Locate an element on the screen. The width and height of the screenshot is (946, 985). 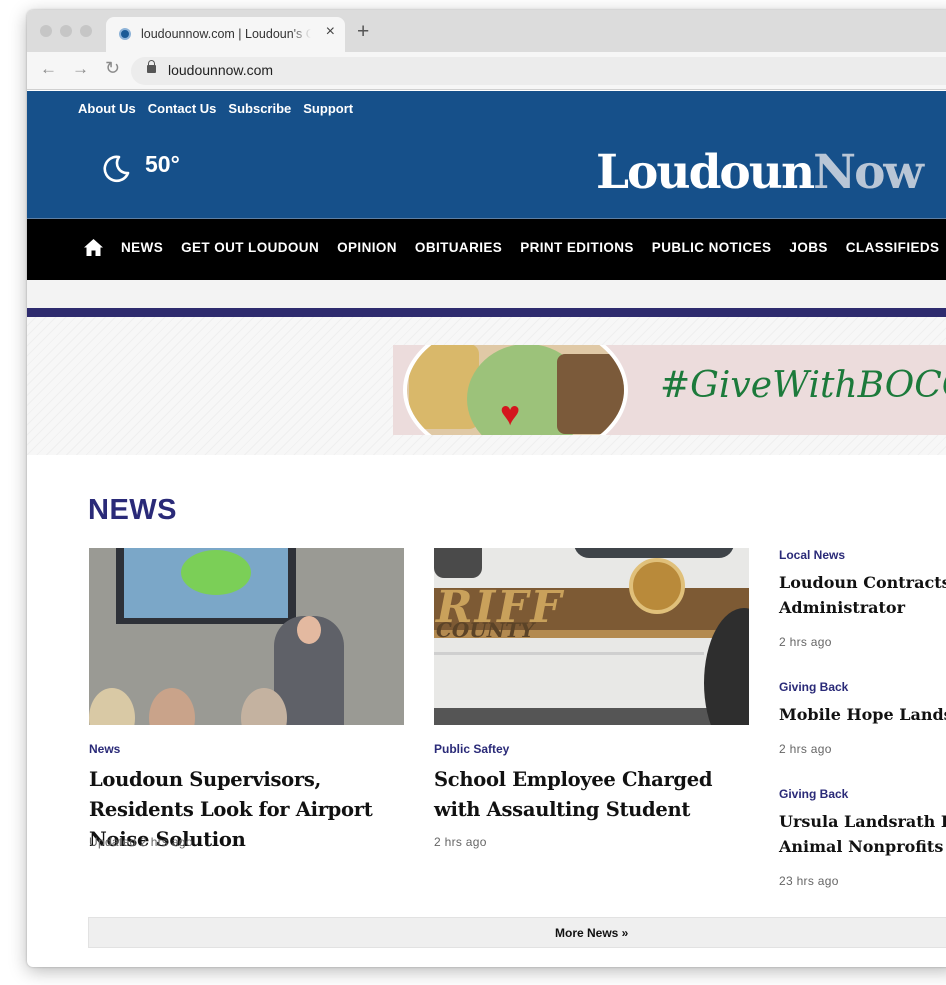
headline-line: Mobile Hope Lands $5 is located at coordinates (862, 714).